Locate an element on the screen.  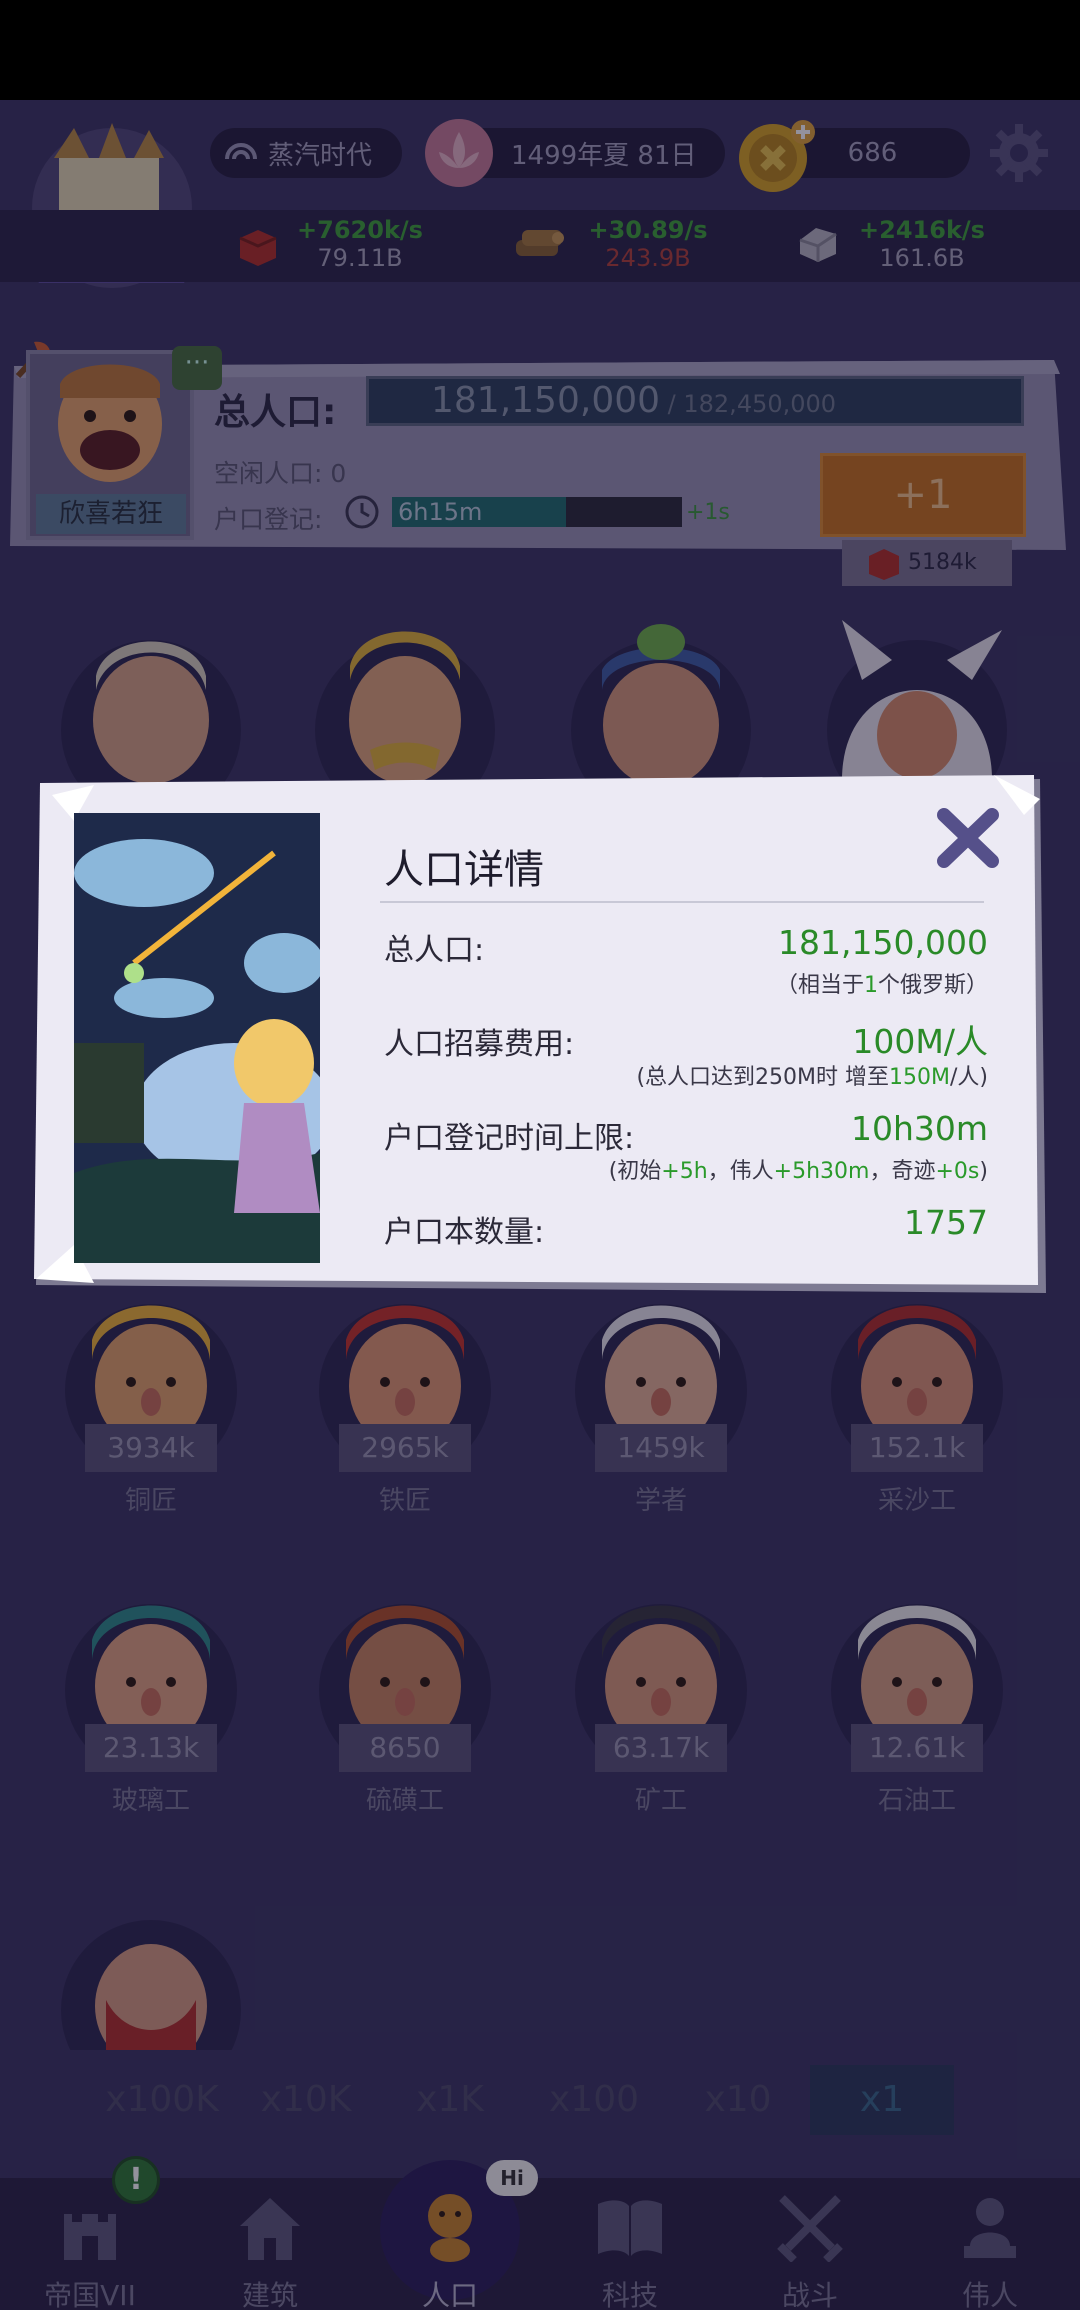
nav-empire: 帝国VII is located at coordinates (90, 2244).